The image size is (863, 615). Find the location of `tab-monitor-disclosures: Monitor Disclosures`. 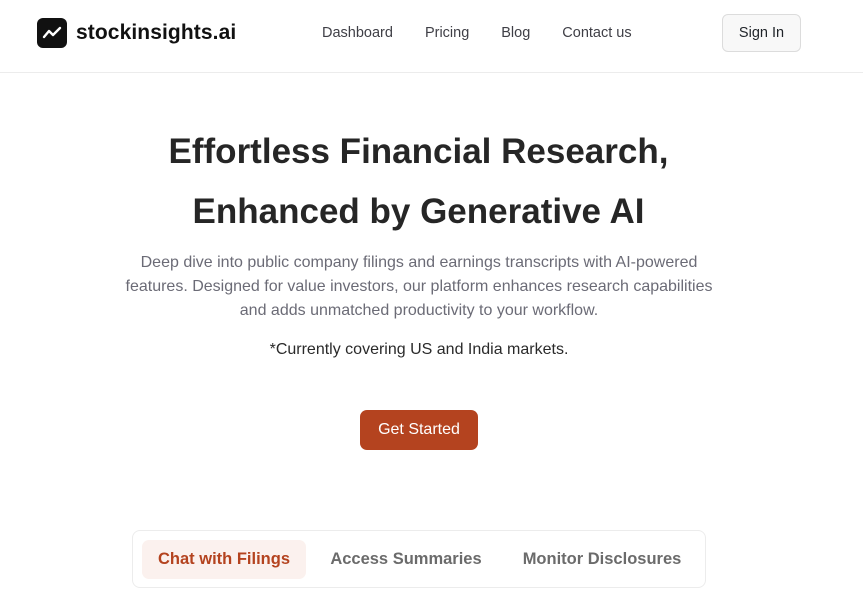

tab-monitor-disclosures: Monitor Disclosures is located at coordinates (602, 559).